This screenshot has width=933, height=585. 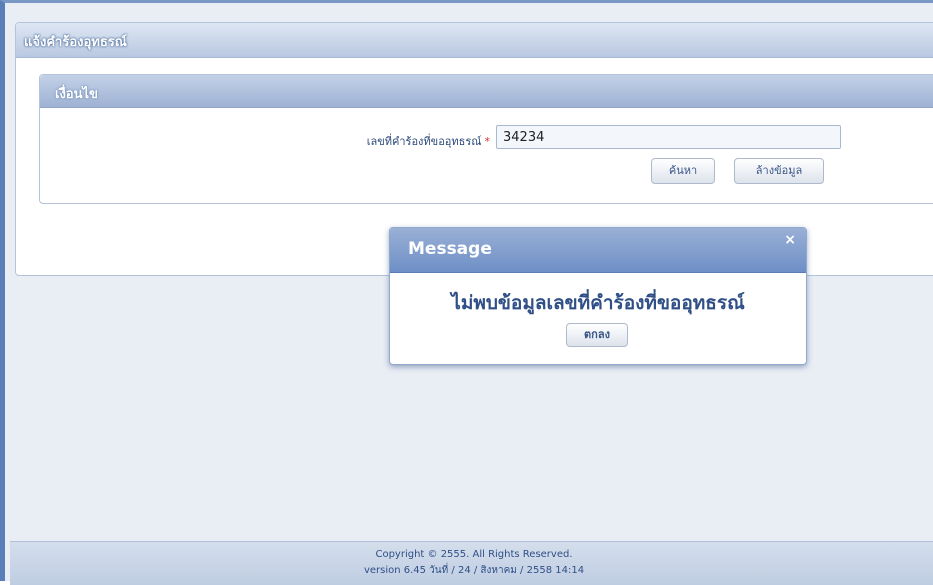 What do you see at coordinates (598, 303) in the screenshot?
I see `dialog-message: ไม่พบข้อมูลเลขที่คำร้องที่ขออุทธรณ์` at bounding box center [598, 303].